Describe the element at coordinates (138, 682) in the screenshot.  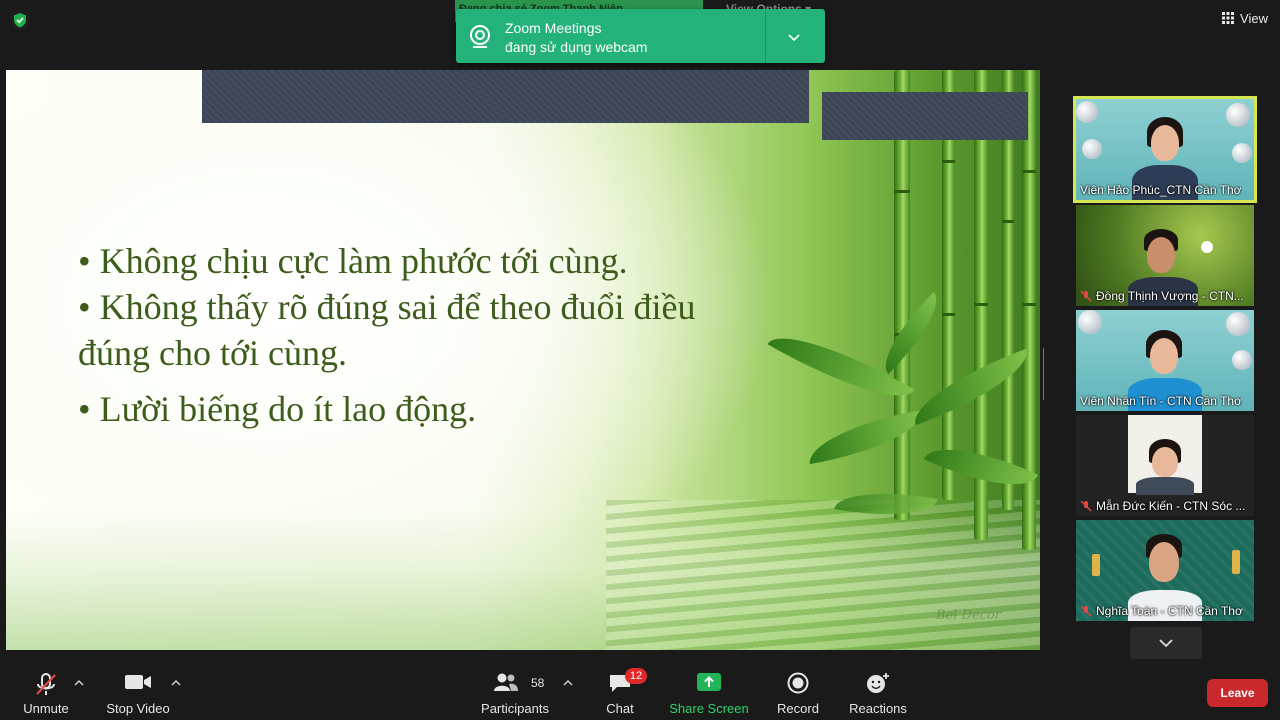
I see `video-camera-icon` at that location.